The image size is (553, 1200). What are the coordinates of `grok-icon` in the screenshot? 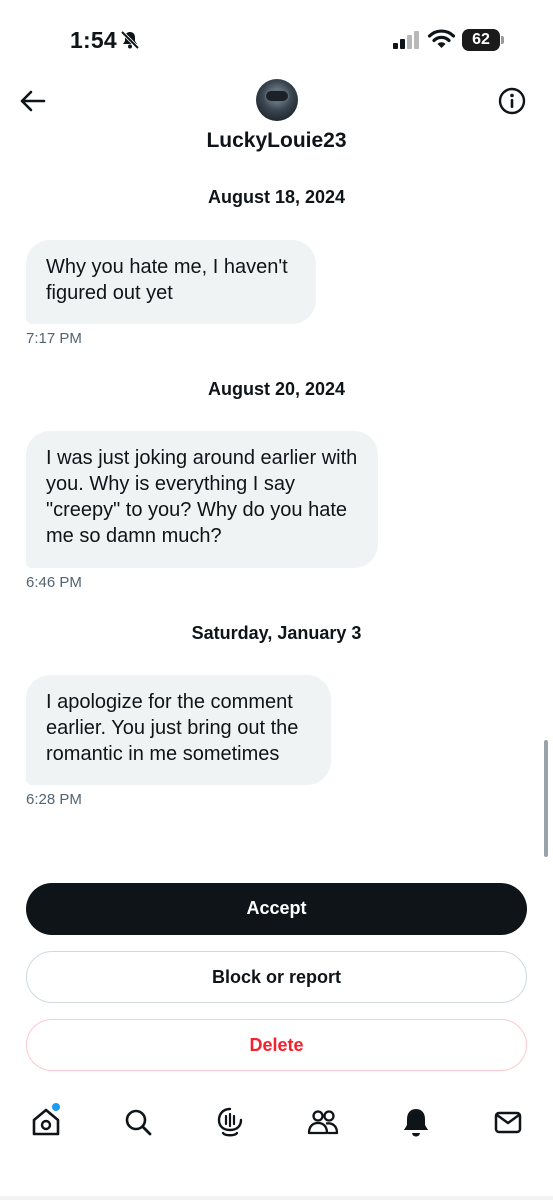 It's located at (230, 1122).